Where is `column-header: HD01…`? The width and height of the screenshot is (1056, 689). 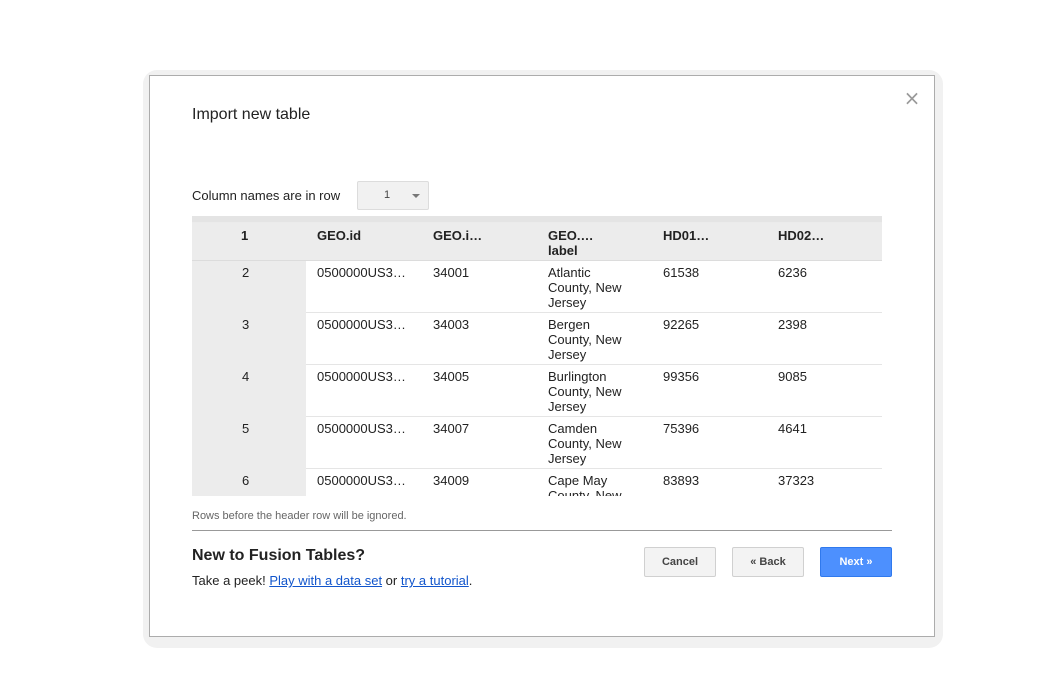
column-header: HD01… is located at coordinates (686, 235).